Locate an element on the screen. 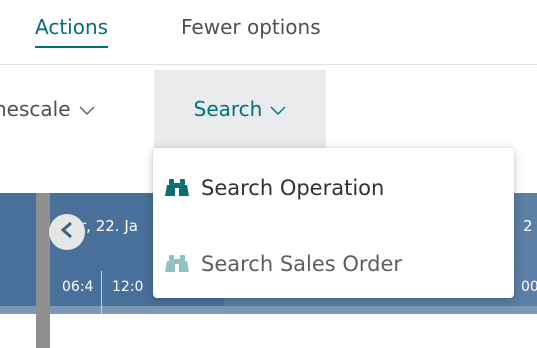 Image resolution: width=537 pixels, height=348 pixels. timescale-dropdown: nescale is located at coordinates (47, 109).